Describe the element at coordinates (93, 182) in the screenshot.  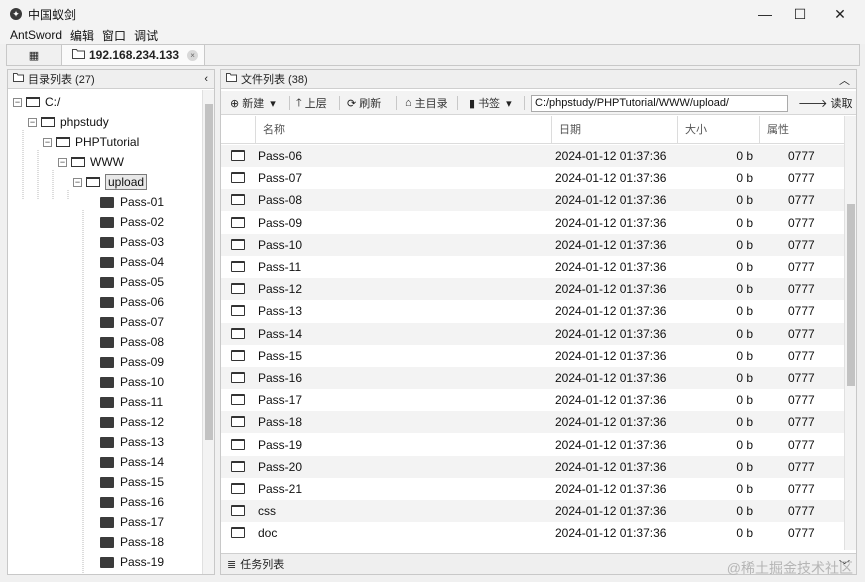
I see `folder-open-icon` at that location.